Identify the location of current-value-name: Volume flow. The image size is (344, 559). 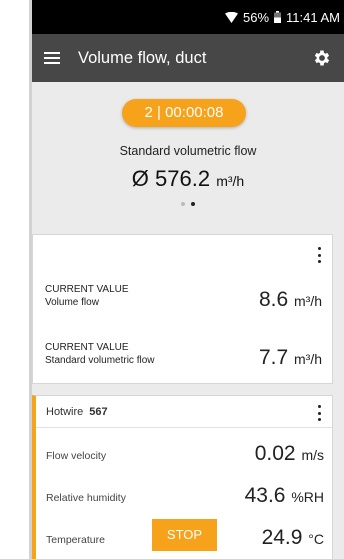
(72, 302).